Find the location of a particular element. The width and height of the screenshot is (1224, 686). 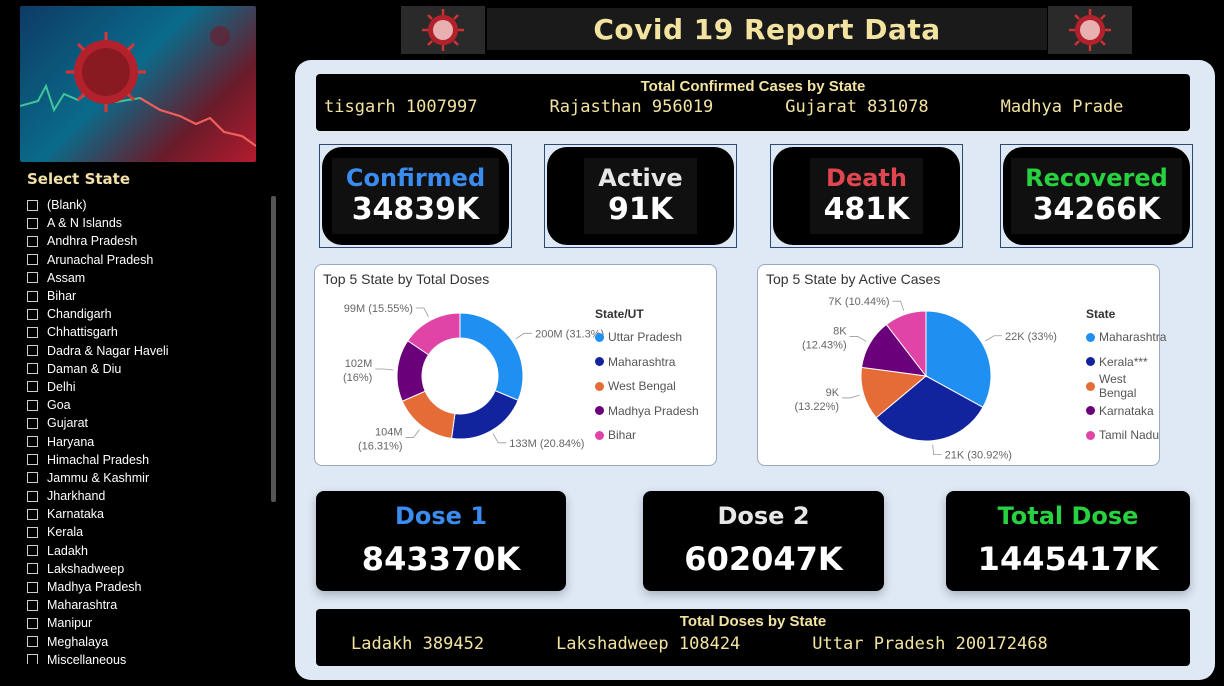

slicer-item: Assam is located at coordinates (151, 278).